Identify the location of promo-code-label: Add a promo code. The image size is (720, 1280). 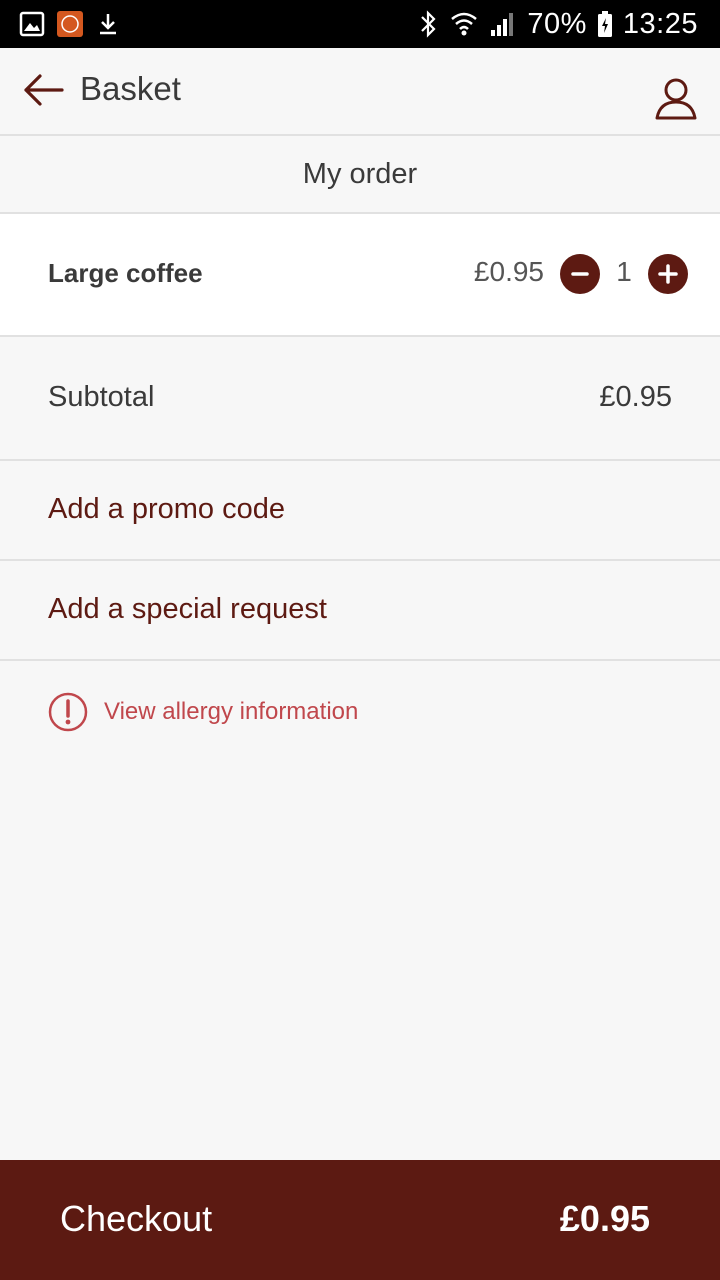
(166, 509).